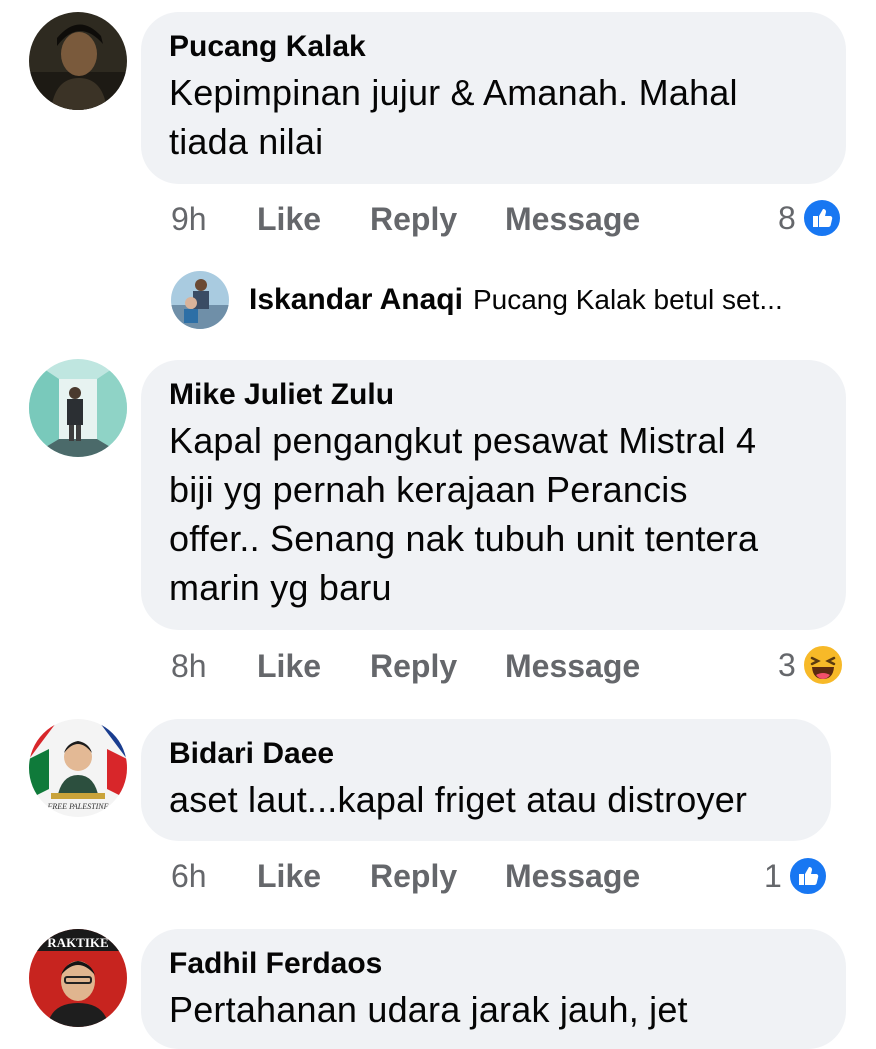 Image resolution: width=876 pixels, height=1049 pixels. Describe the element at coordinates (280, 587) in the screenshot. I see `comment-text-line: marin yg baru` at that location.